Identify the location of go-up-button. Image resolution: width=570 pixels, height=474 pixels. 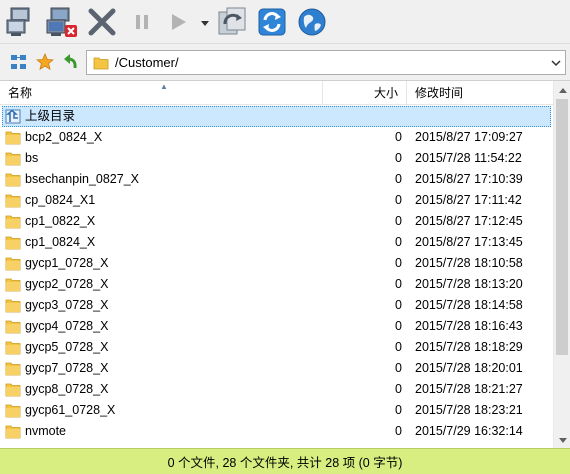
(70, 62).